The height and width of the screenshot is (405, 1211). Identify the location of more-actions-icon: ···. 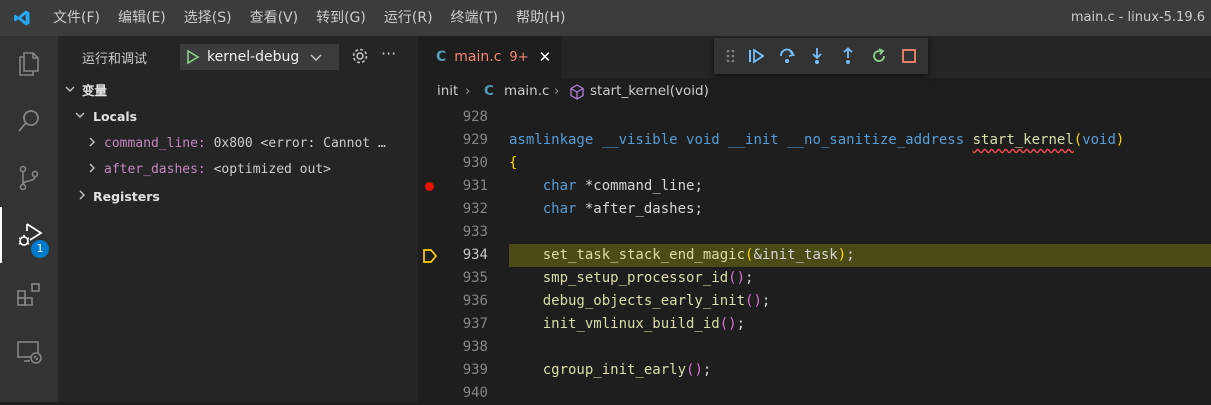
(388, 53).